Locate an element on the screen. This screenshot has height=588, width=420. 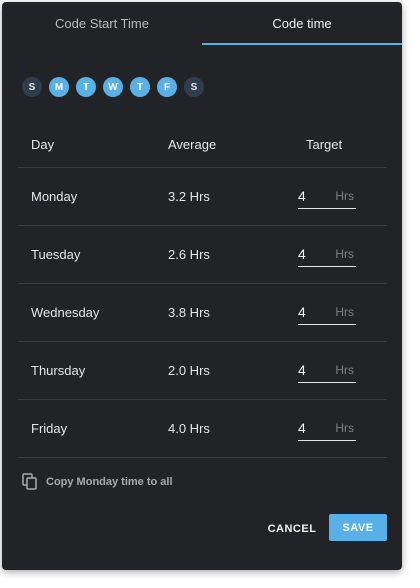
day-toggle-wednesday: W is located at coordinates (113, 87).